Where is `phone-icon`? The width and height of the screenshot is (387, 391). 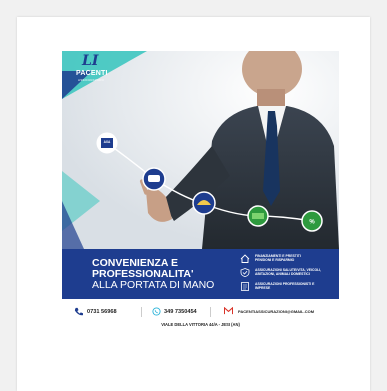
phone-icon is located at coordinates (78, 311).